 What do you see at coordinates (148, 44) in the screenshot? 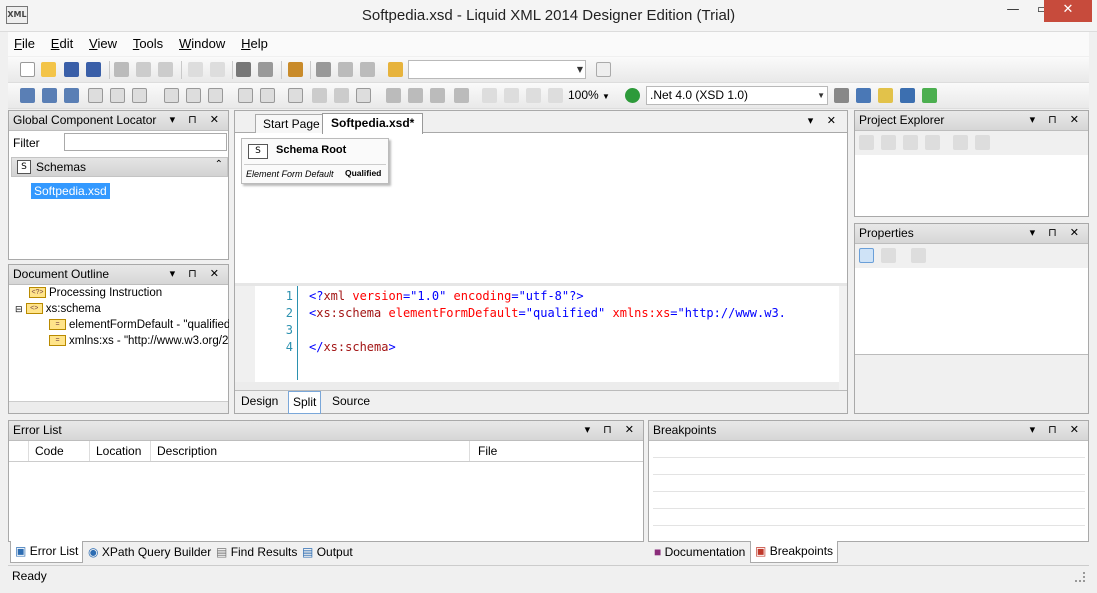
I see `menu-tools: Tools` at bounding box center [148, 44].